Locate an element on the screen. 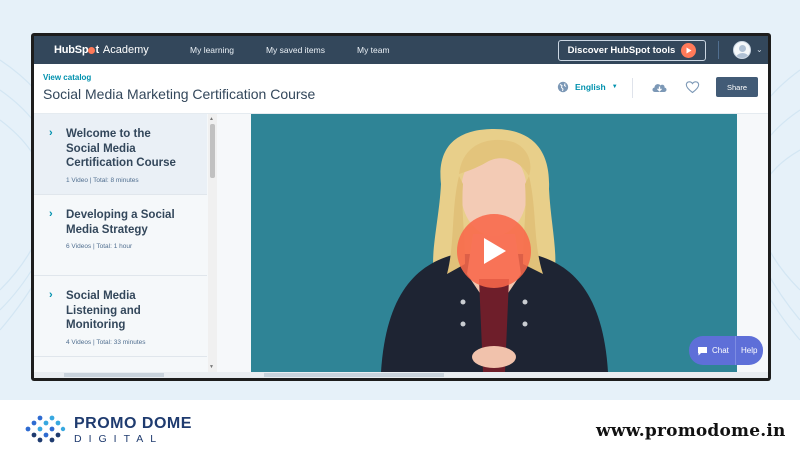  discover-hubspot-tools-button: Discover HubSpot tools is located at coordinates (632, 50).